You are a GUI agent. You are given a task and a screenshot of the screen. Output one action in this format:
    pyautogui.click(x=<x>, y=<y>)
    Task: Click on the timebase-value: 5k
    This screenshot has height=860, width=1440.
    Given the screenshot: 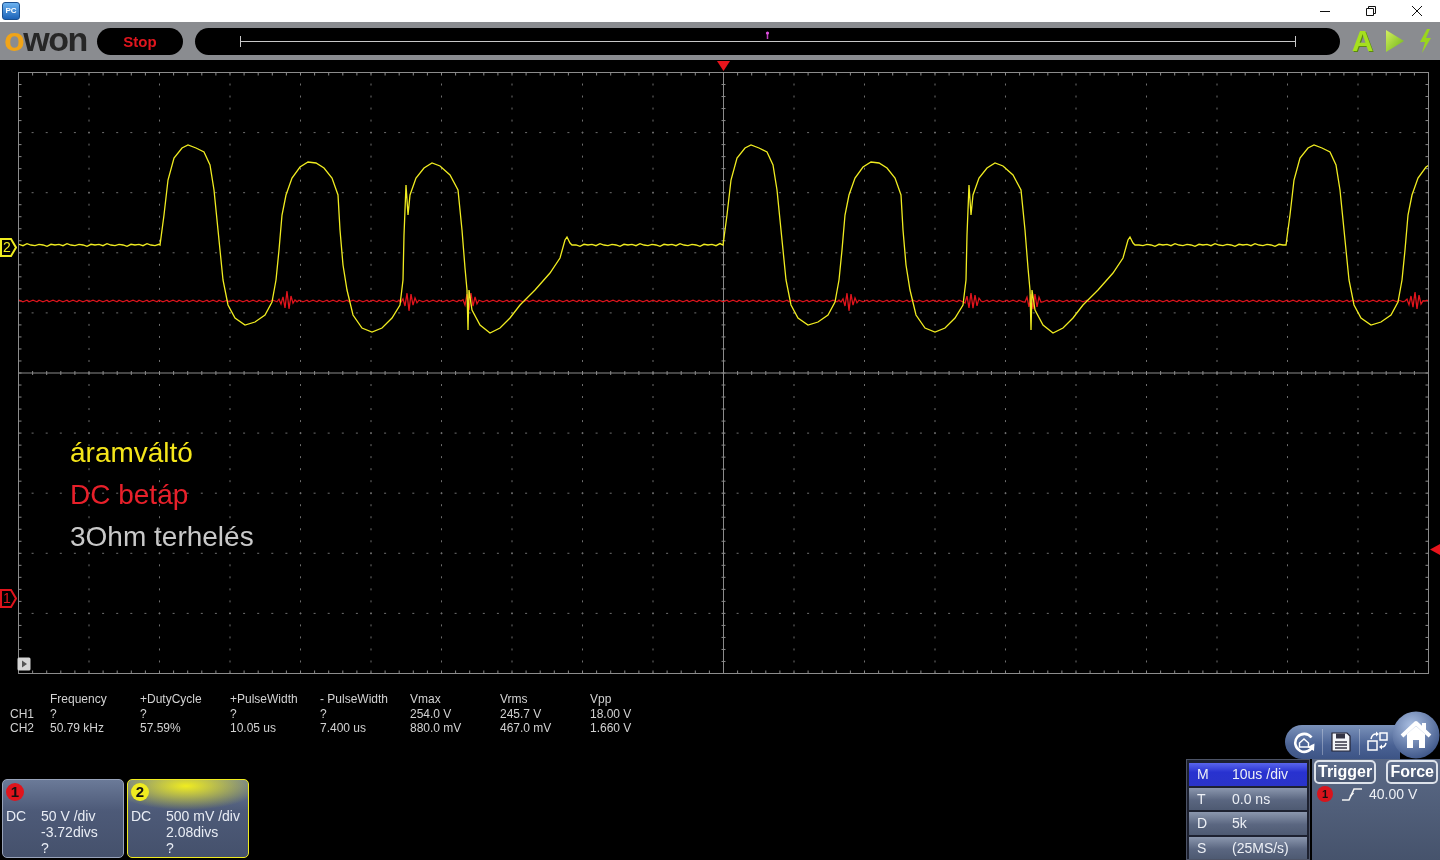 What is the action you would take?
    pyautogui.click(x=1239, y=823)
    